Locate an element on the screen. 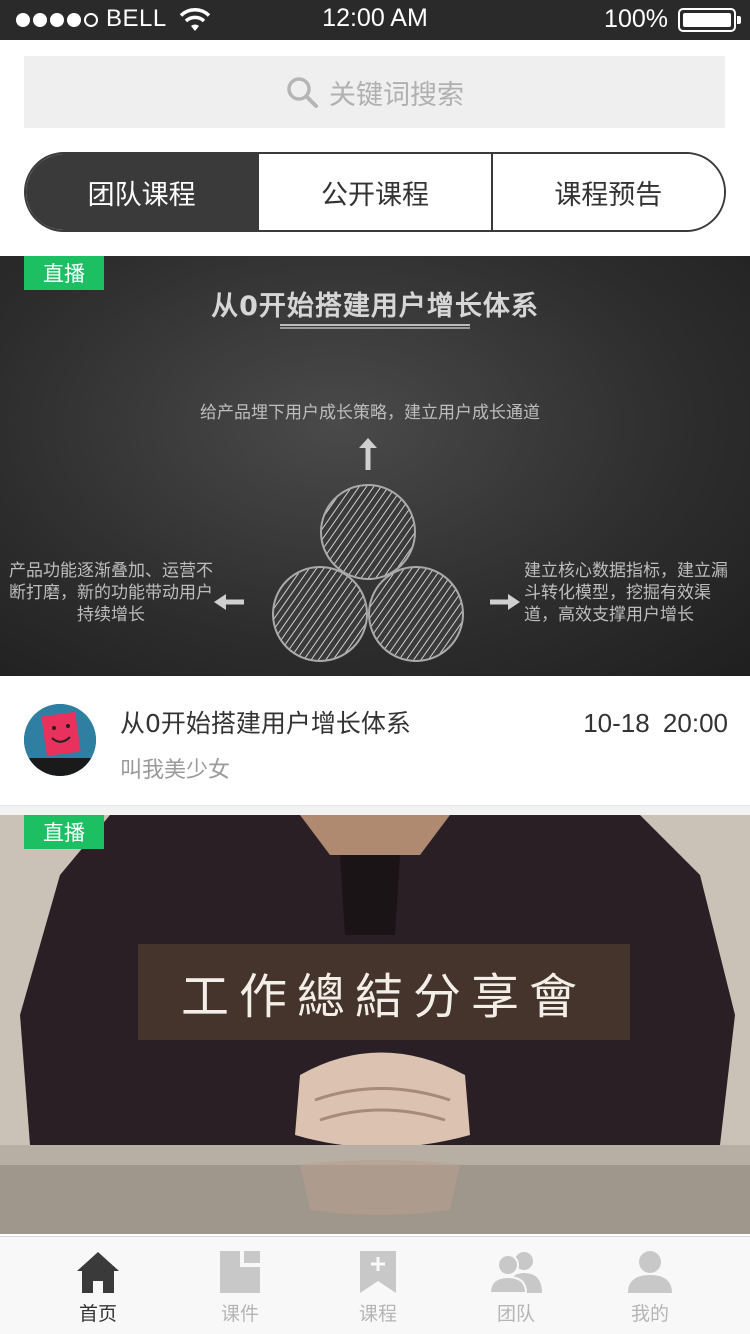  course-time: 20:00 is located at coordinates (695, 723).